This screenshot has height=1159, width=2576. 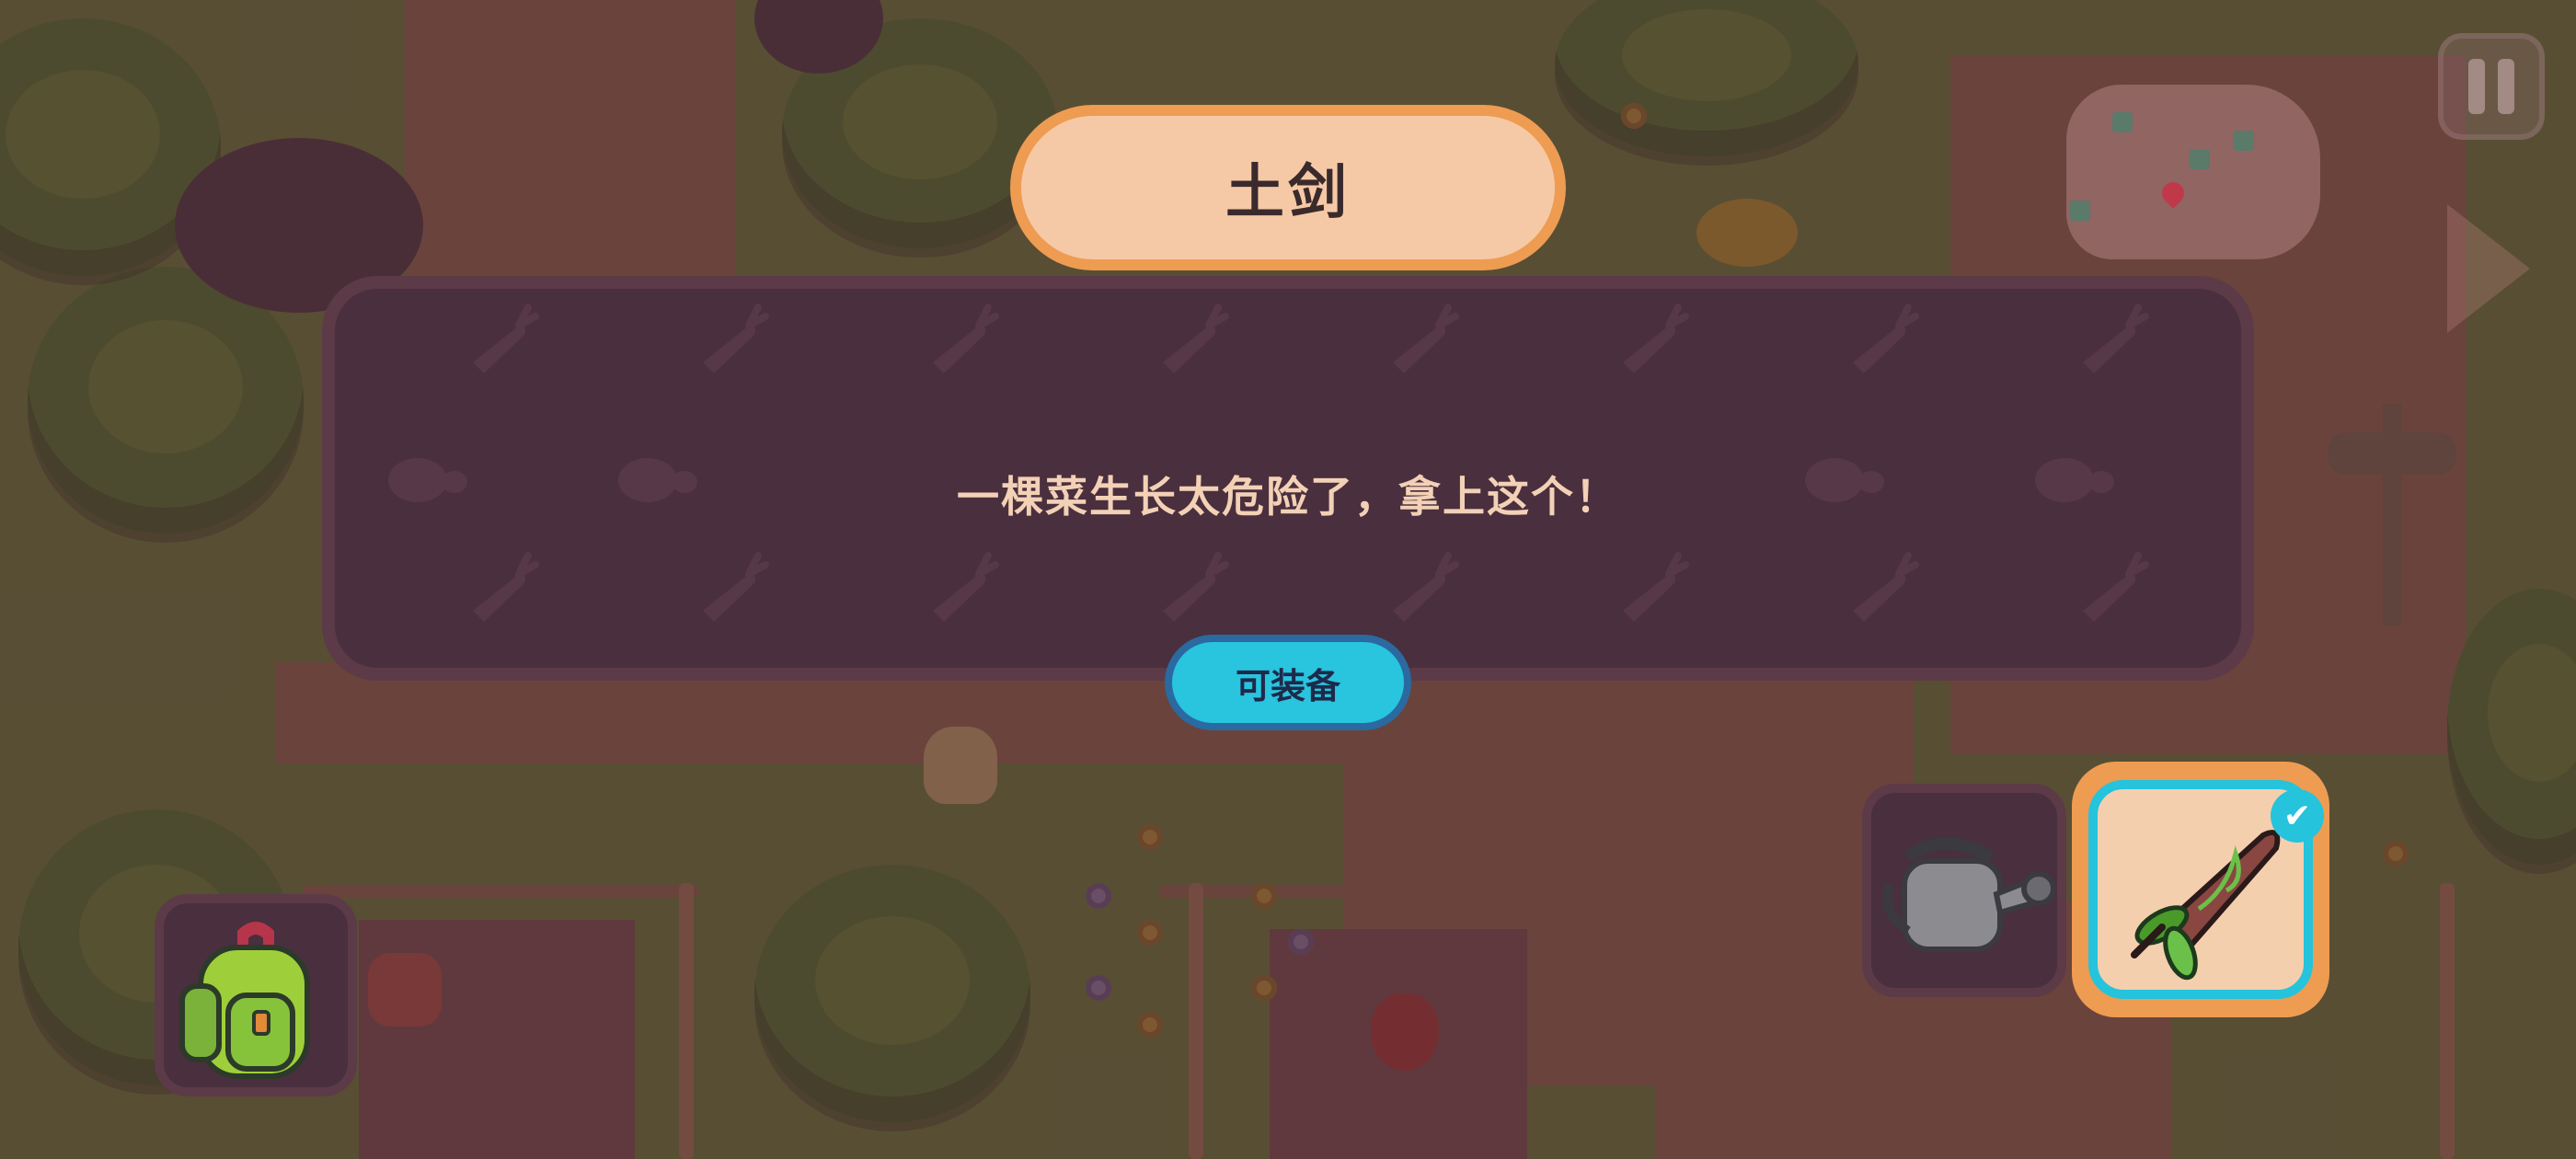 What do you see at coordinates (2200, 889) in the screenshot?
I see `tool-slot-dirt-sword: ✔` at bounding box center [2200, 889].